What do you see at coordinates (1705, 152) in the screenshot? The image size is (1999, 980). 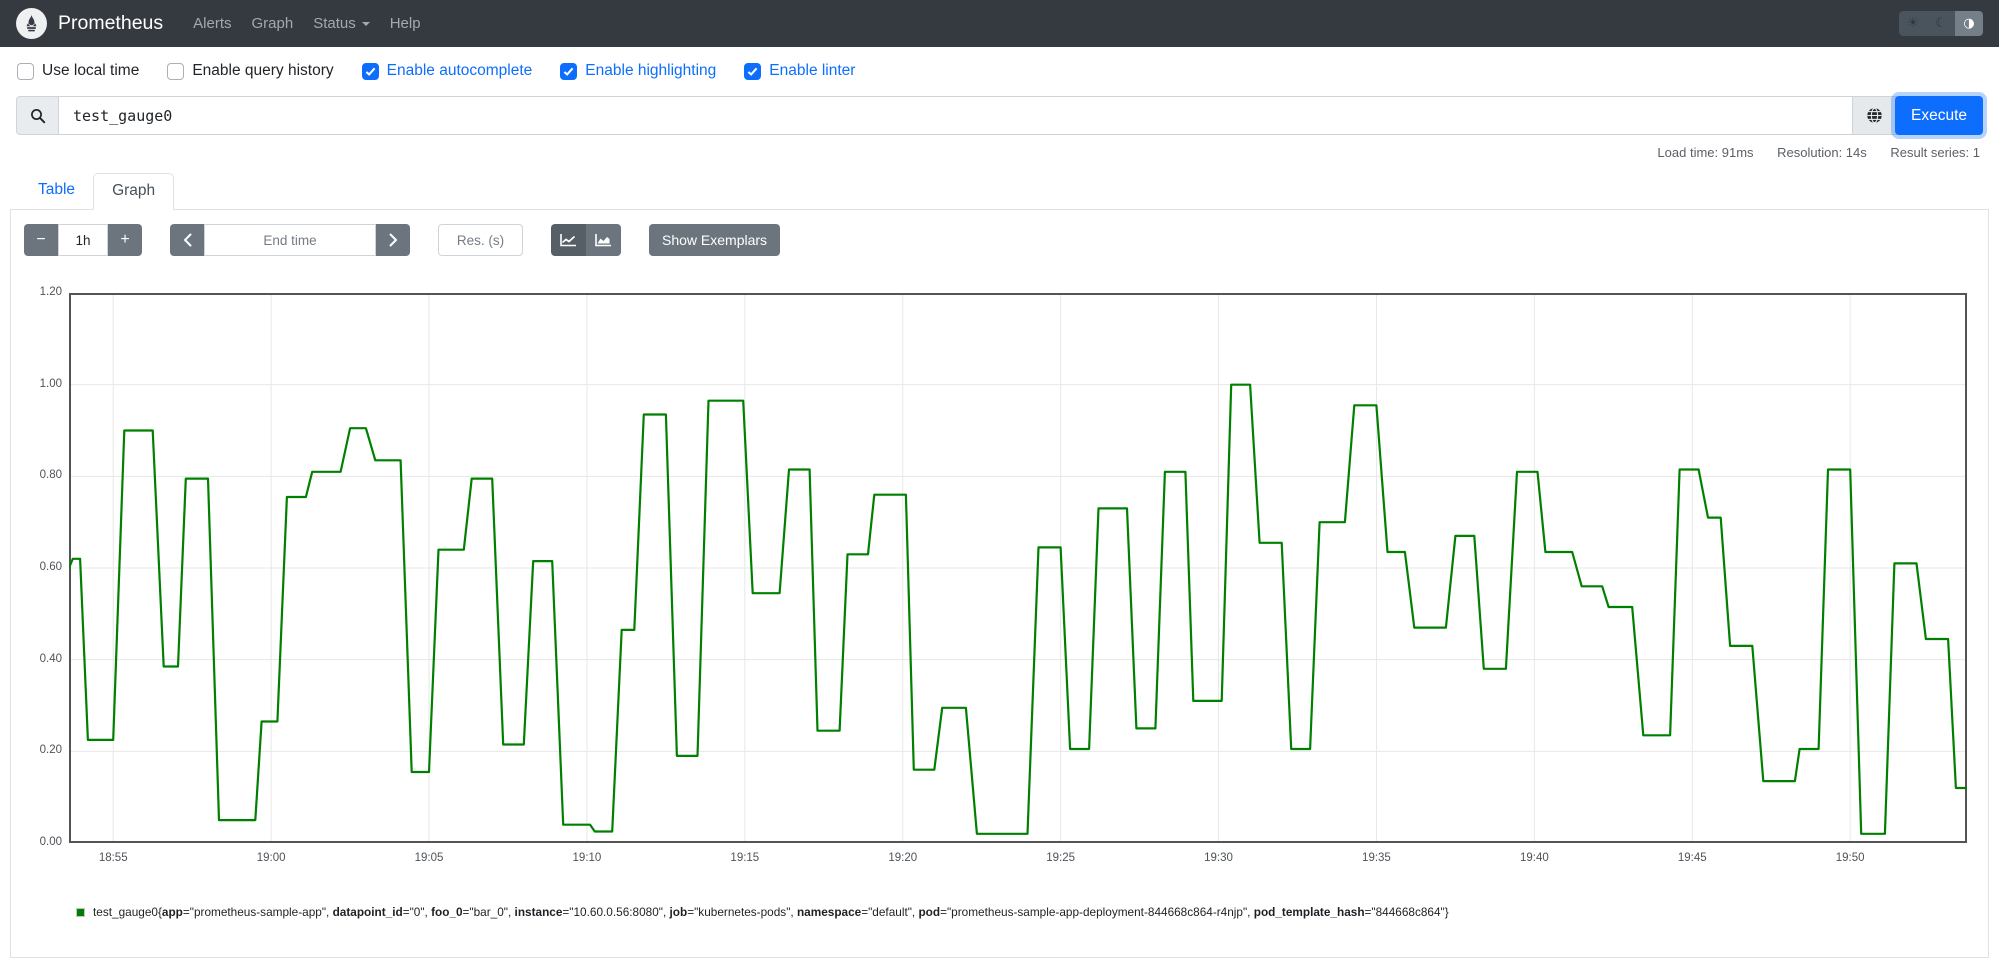 I see `load-time: Load time: 91ms` at bounding box center [1705, 152].